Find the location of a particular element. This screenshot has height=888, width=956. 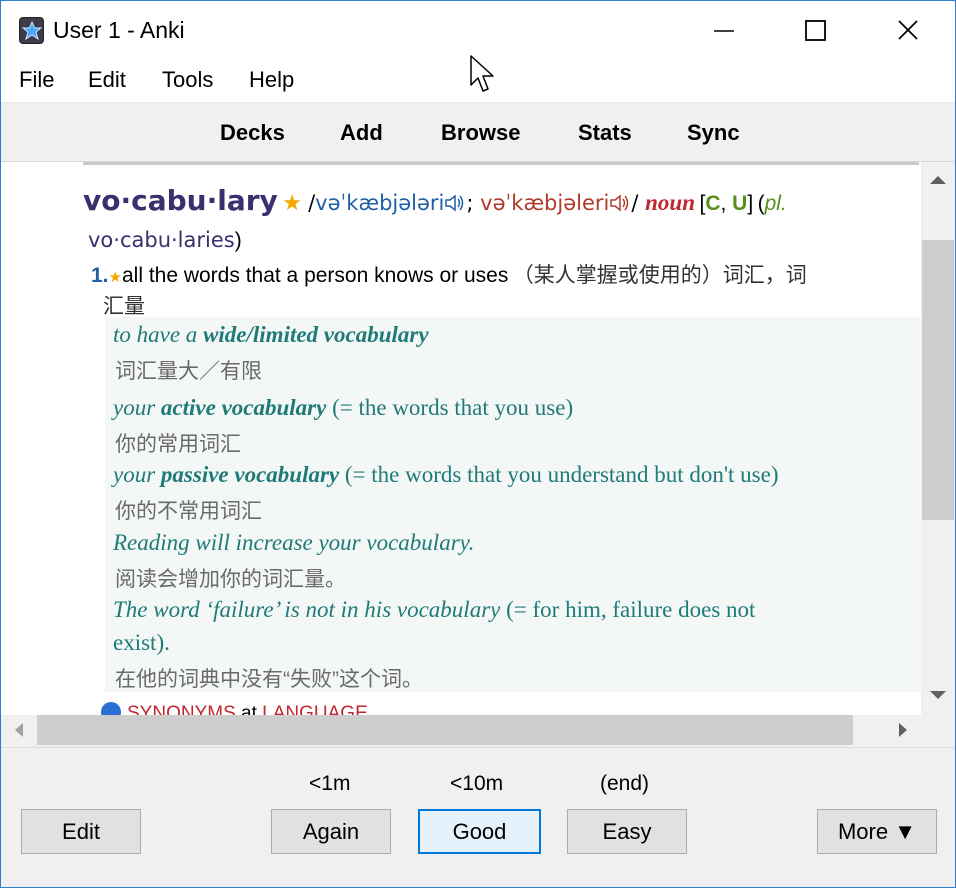

toolbar-stats: Stats is located at coordinates (605, 133).